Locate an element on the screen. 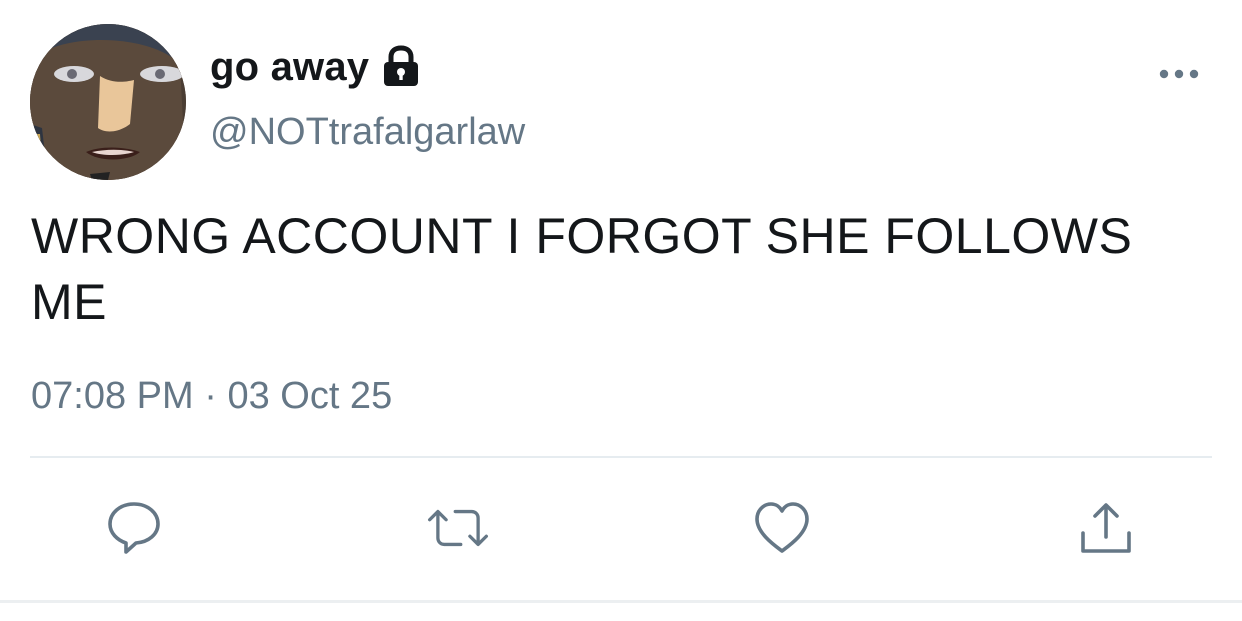 The image size is (1242, 621). retweet-icon is located at coordinates (458, 528).